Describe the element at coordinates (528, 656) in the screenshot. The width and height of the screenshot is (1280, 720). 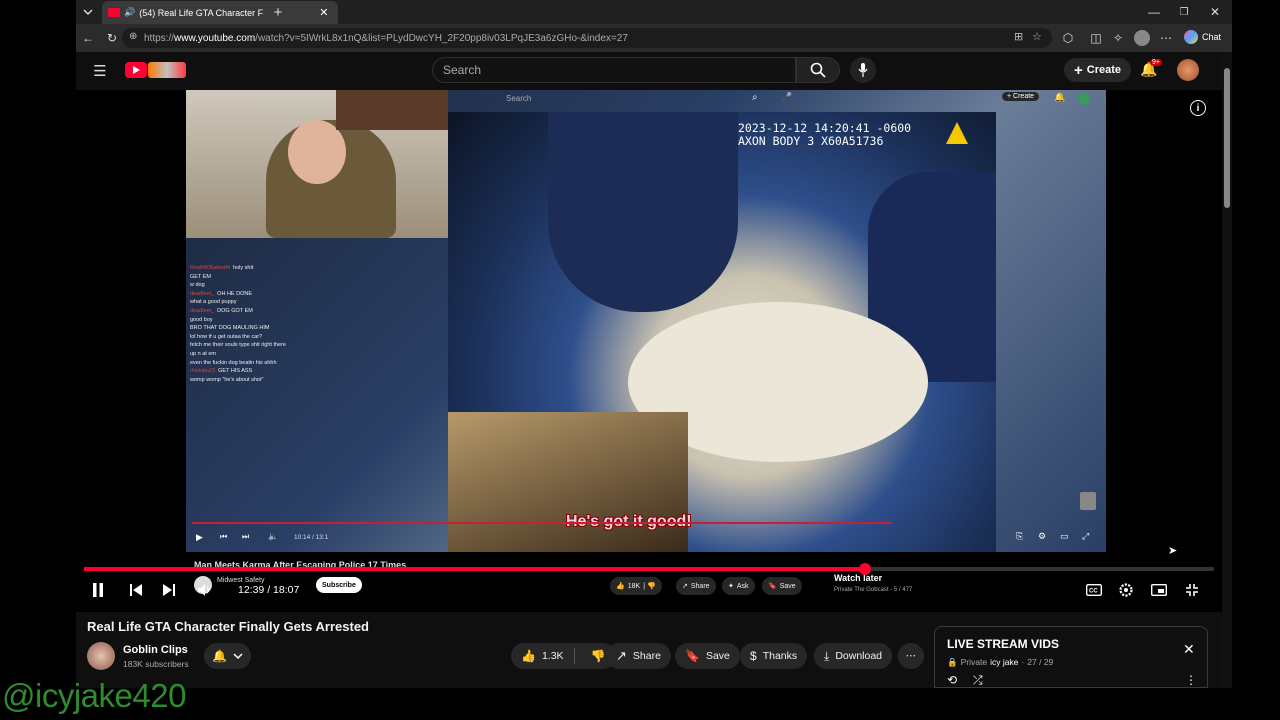
I see `thumbs-up-icon: 👍` at that location.